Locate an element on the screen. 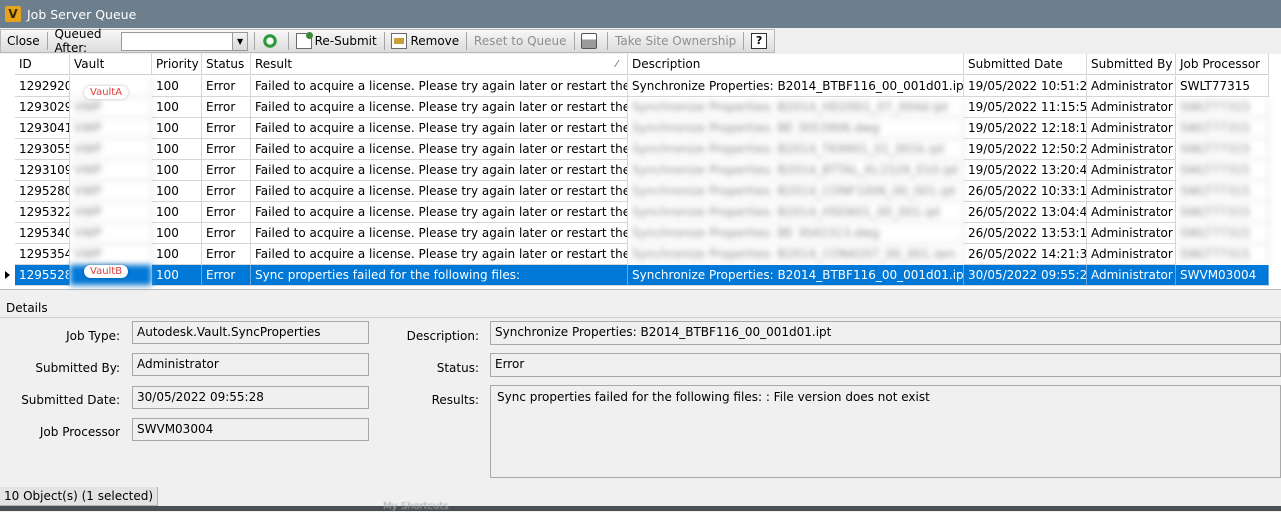  toolbar-separator is located at coordinates (744, 41).